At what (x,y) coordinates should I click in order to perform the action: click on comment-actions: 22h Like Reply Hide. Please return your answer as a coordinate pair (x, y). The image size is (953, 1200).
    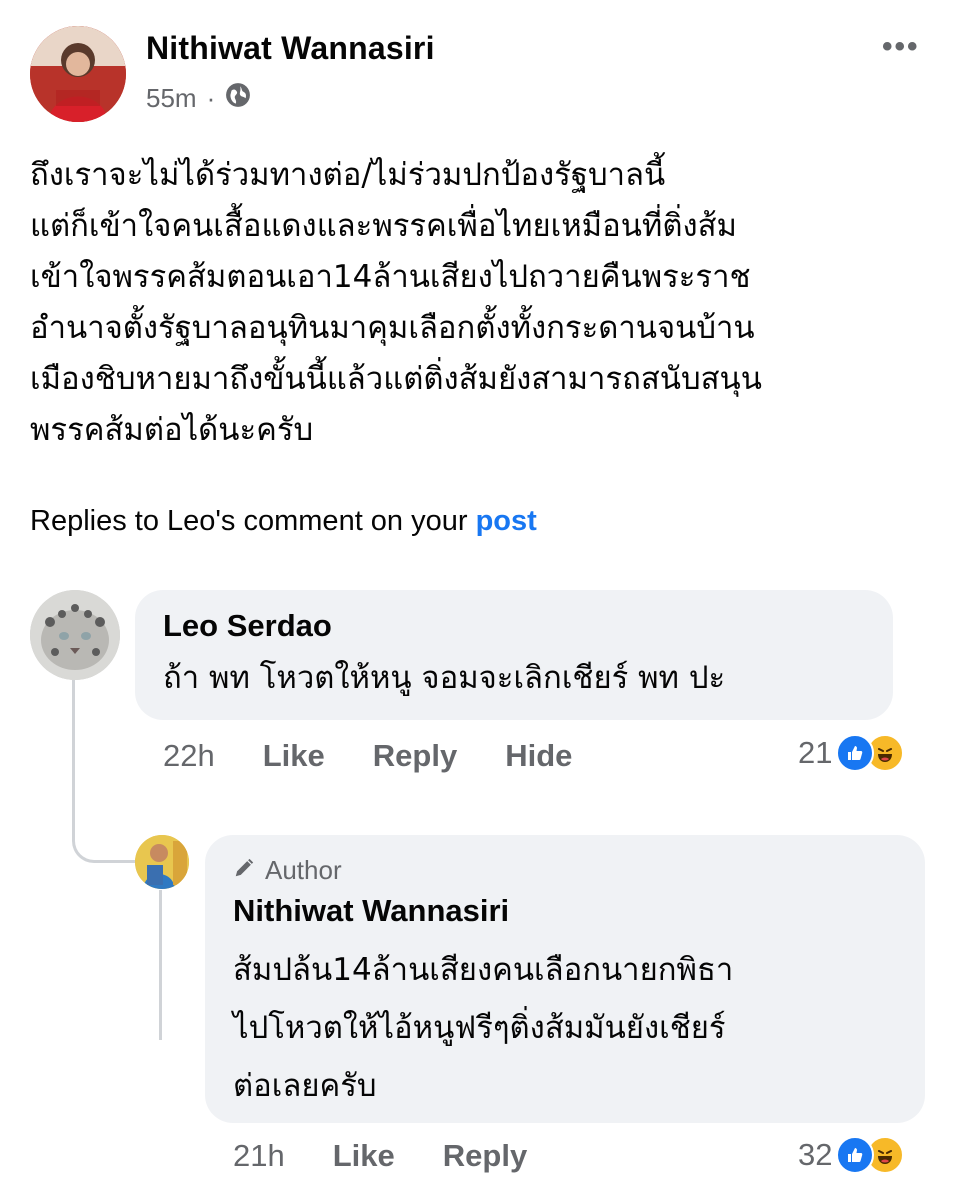
    Looking at the image, I should click on (367, 756).